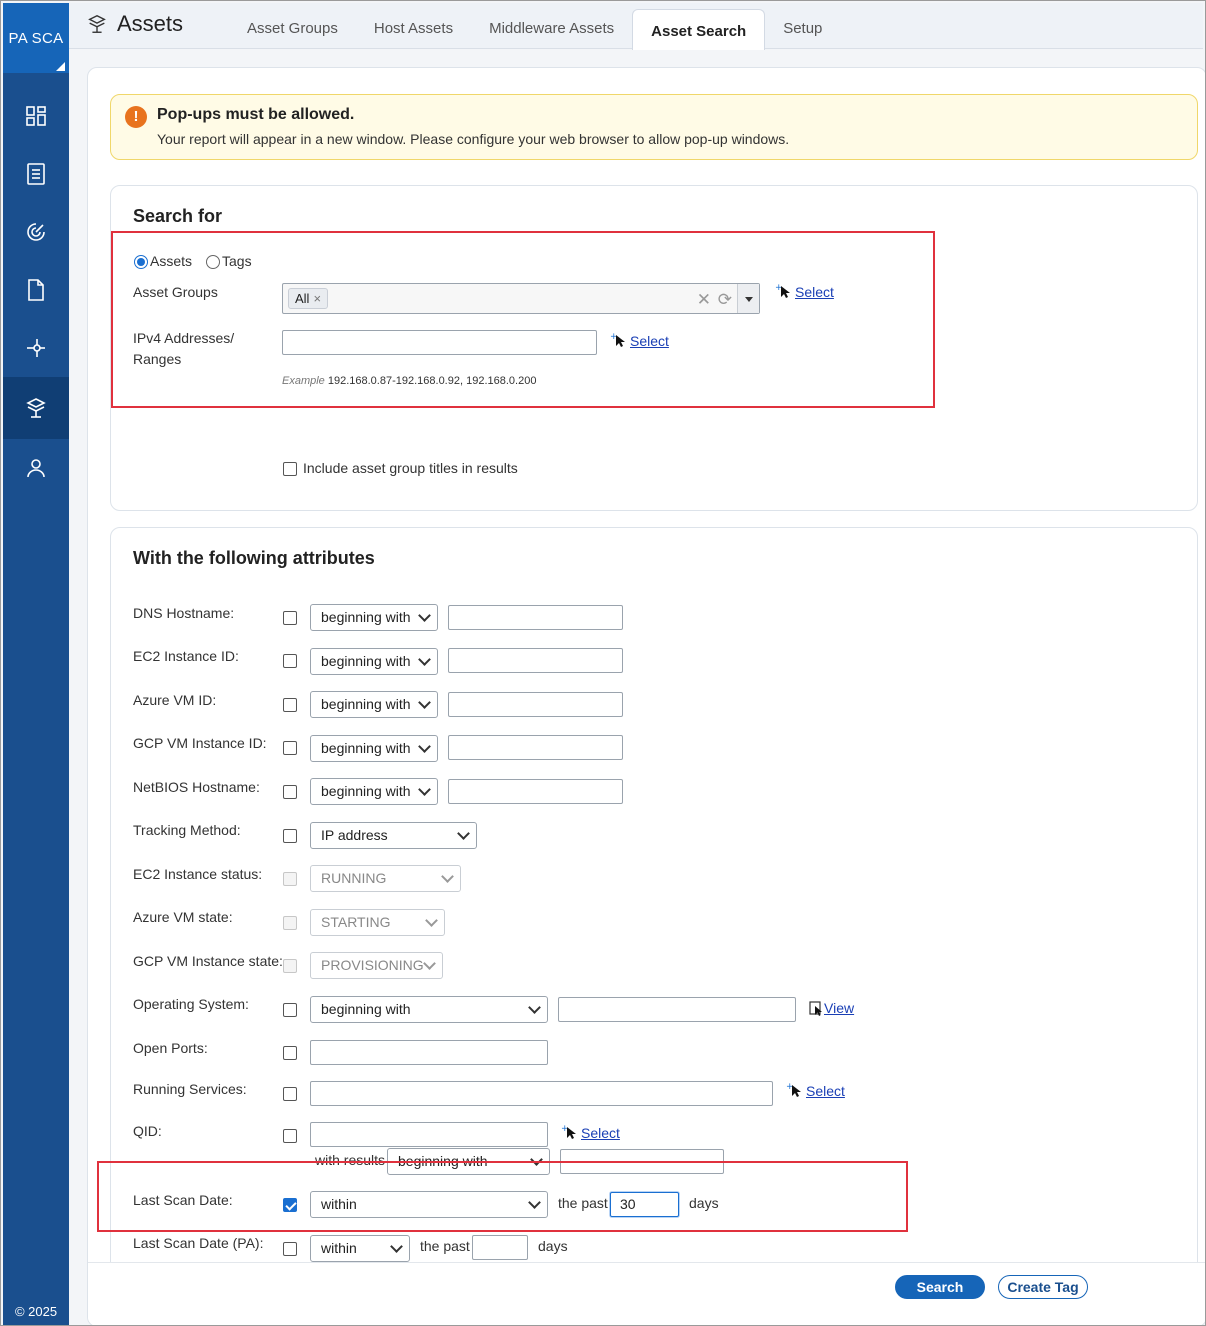 The image size is (1206, 1326). Describe the element at coordinates (646, 1293) in the screenshot. I see `action-footer: Search Create Tag` at that location.